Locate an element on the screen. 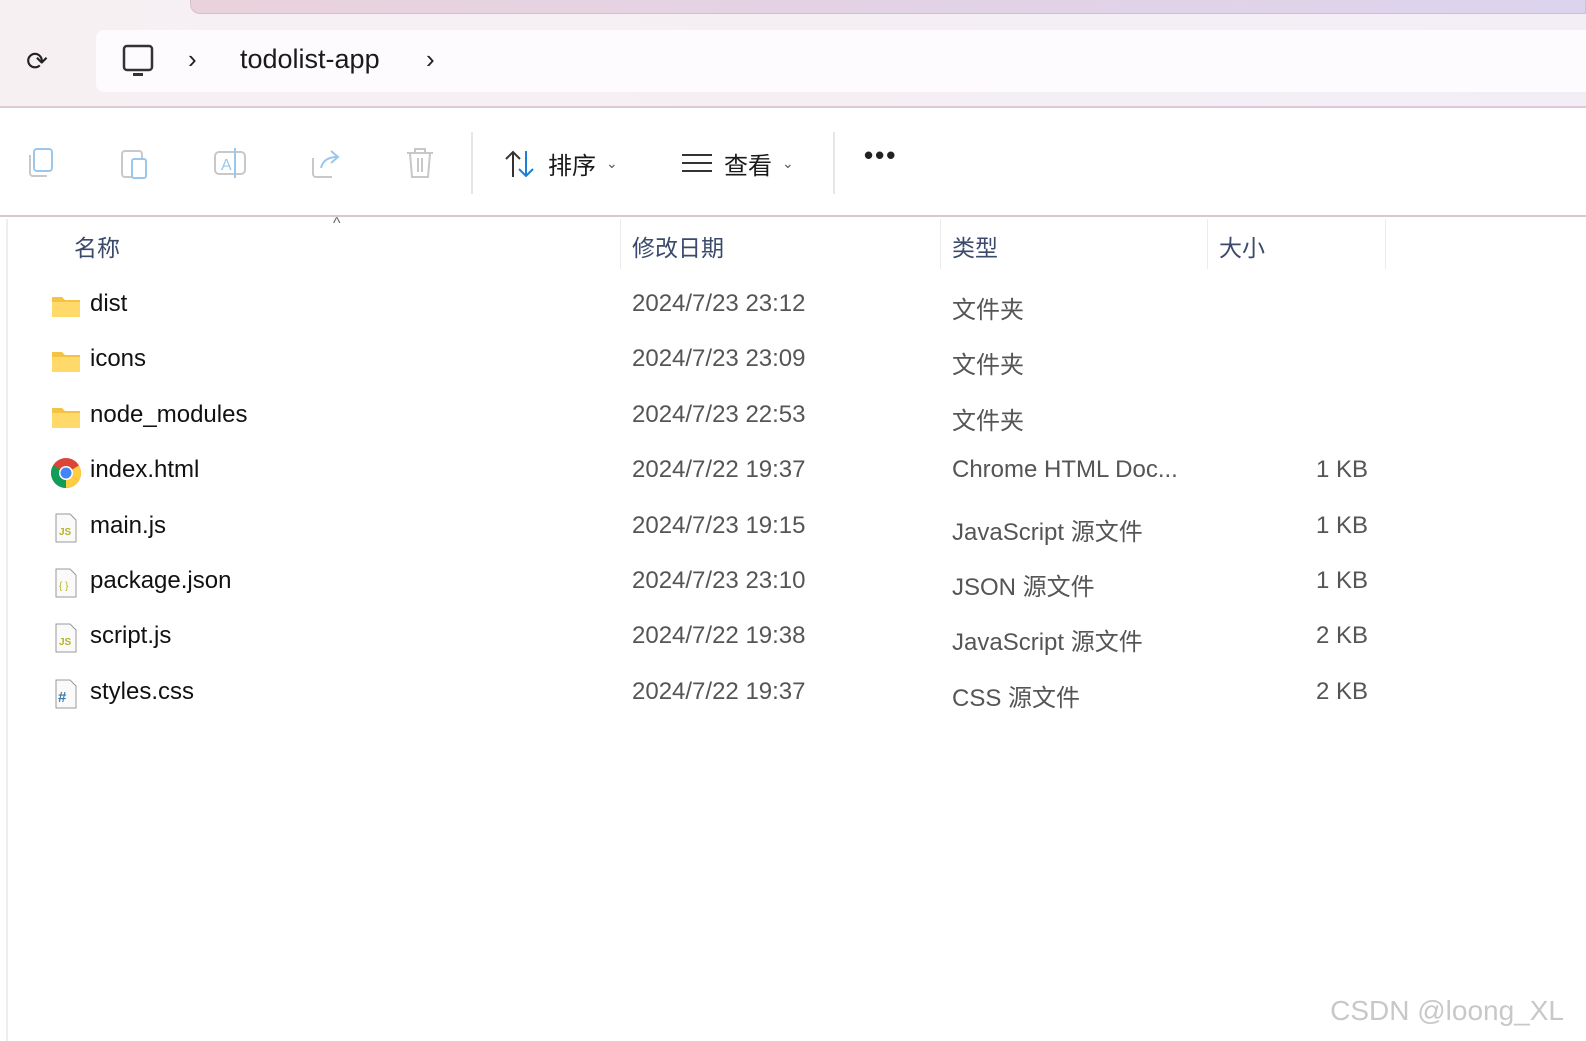 The width and height of the screenshot is (1586, 1041). file-name: icons is located at coordinates (118, 359).